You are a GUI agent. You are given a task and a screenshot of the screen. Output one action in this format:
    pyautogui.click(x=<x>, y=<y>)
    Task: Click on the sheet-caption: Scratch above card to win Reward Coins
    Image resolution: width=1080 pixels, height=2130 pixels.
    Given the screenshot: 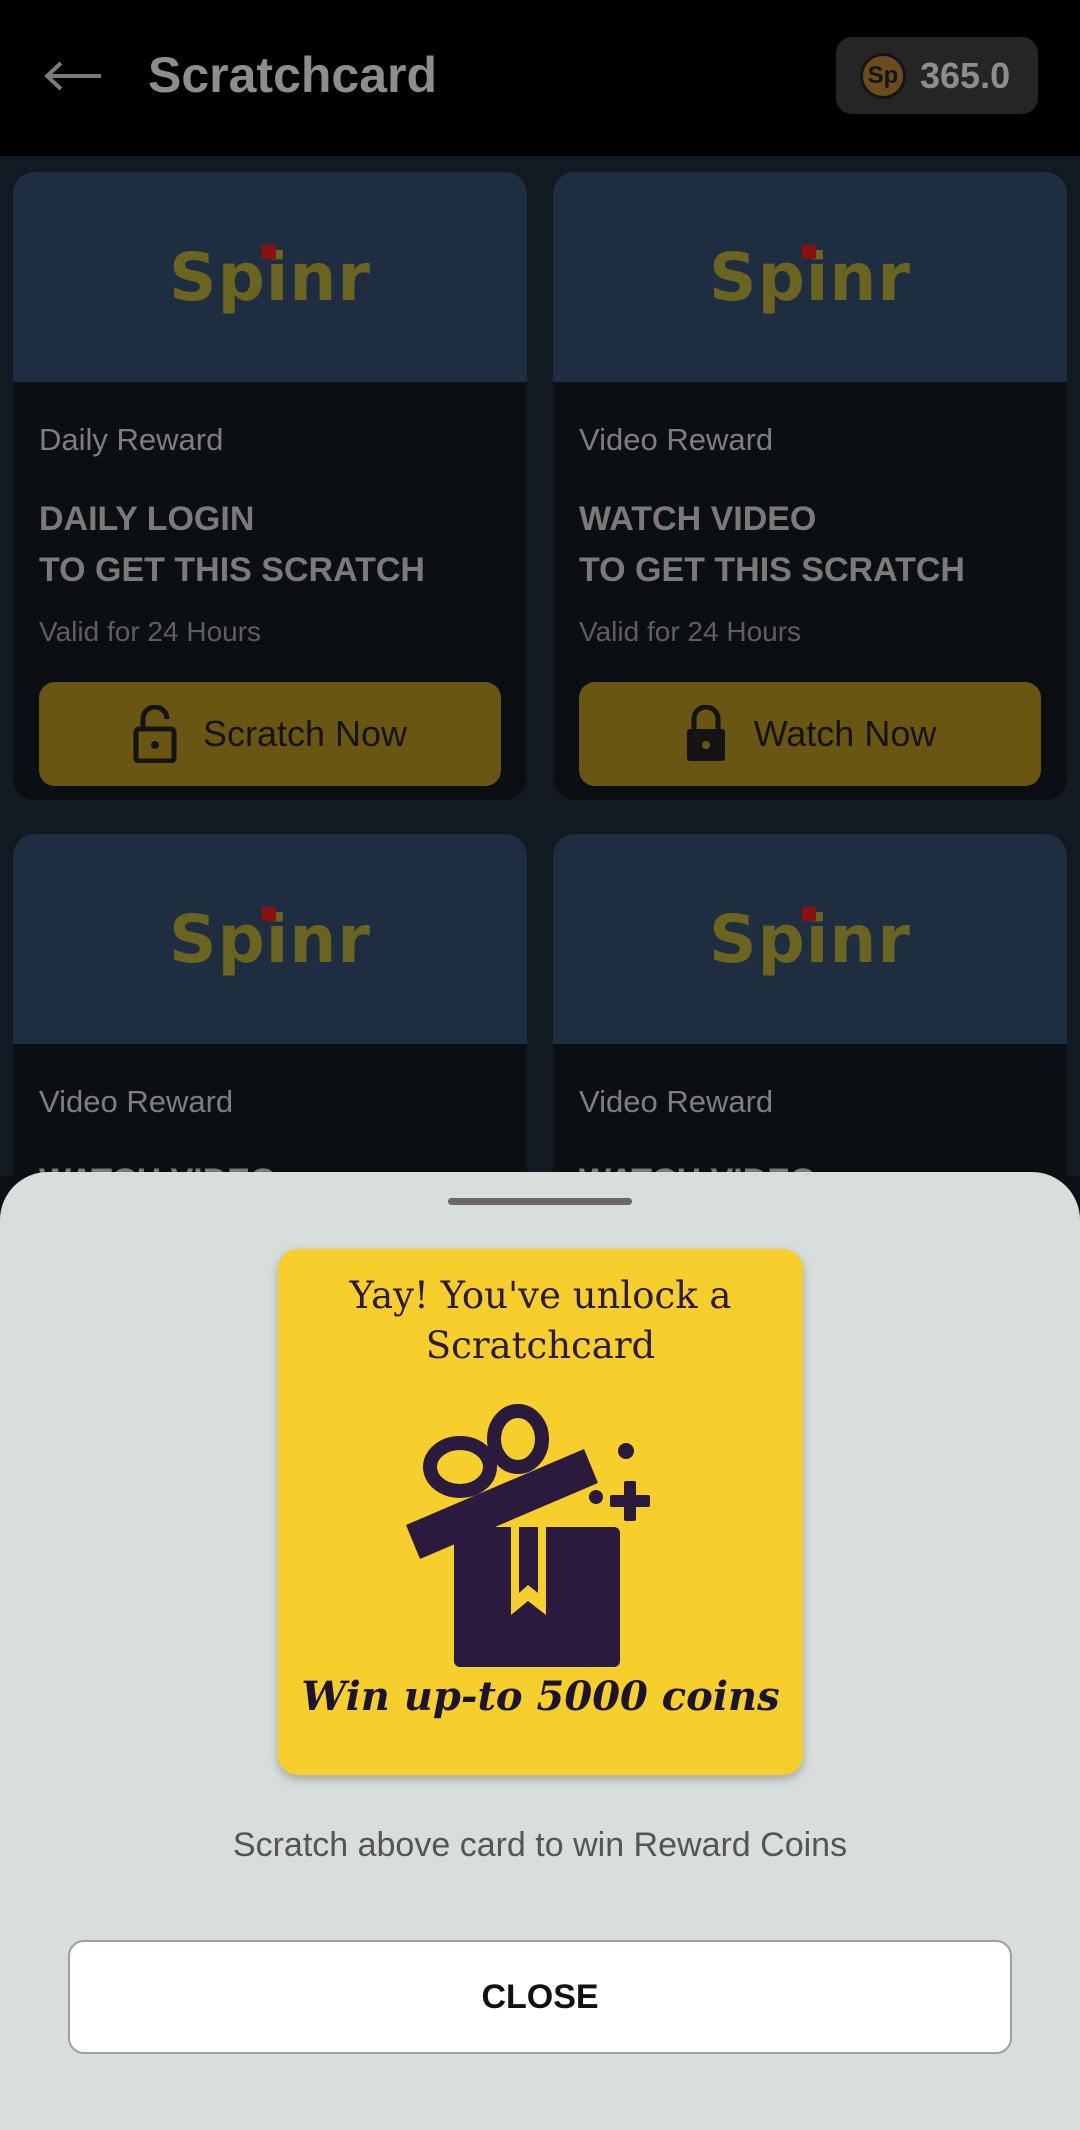 What is the action you would take?
    pyautogui.click(x=540, y=1845)
    